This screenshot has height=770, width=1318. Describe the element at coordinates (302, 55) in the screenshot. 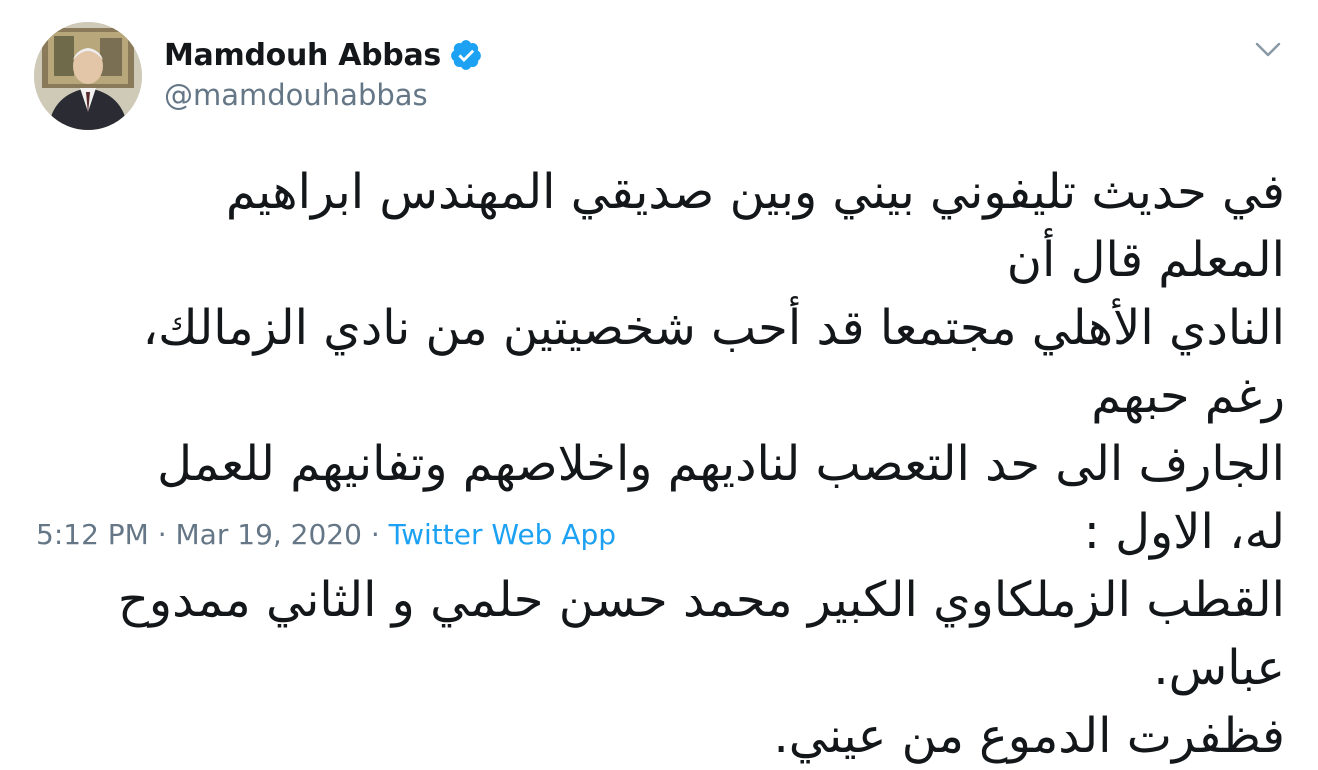

I see `author-display-name: Mamdouh Abbas` at that location.